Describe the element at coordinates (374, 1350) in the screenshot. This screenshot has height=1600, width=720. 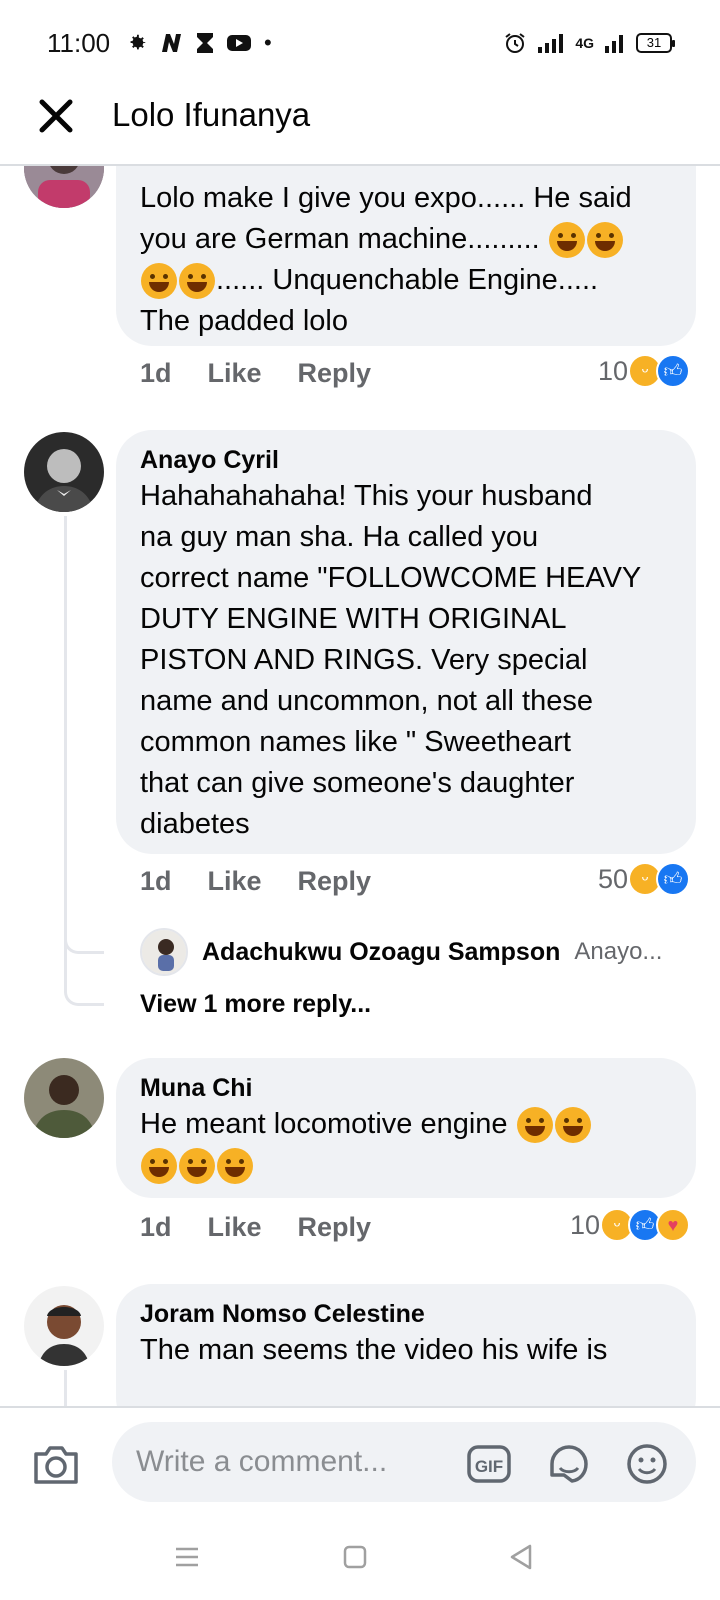
I see `comment-text-line: The man seems the video his wife is` at that location.